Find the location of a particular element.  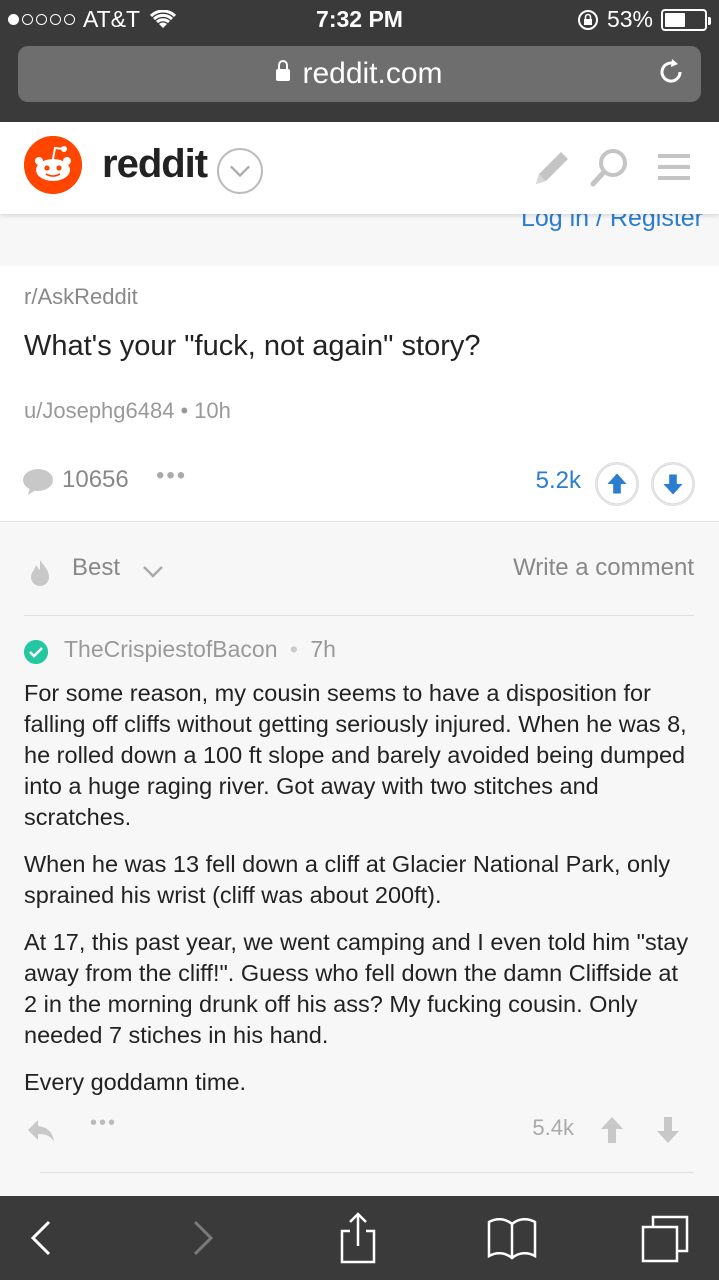

rotation-lock-icon is located at coordinates (587, 19).